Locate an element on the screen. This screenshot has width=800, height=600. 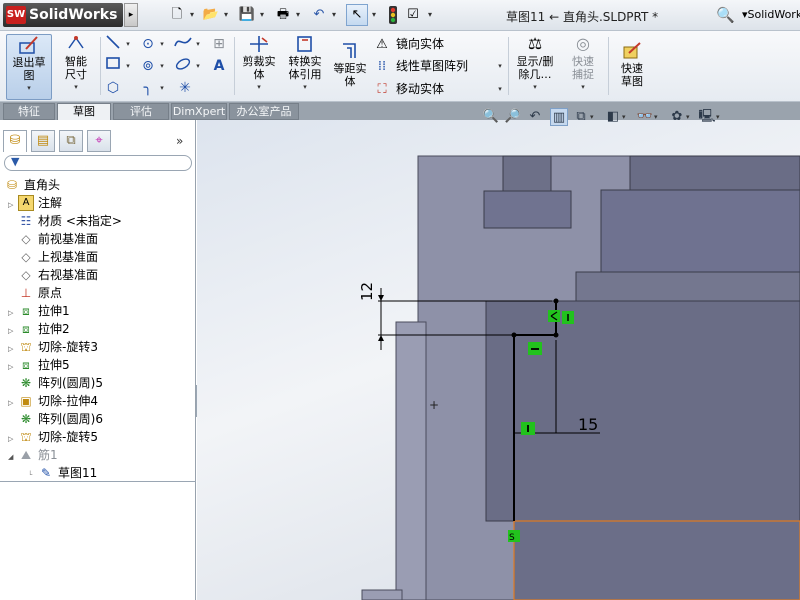
ellipse-icon is located at coordinates (183, 66).